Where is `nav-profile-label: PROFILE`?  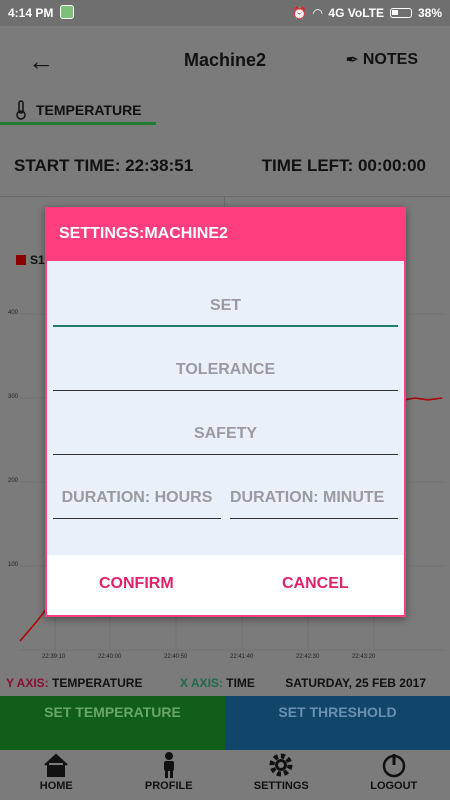
nav-profile-label: PROFILE is located at coordinates (168, 786).